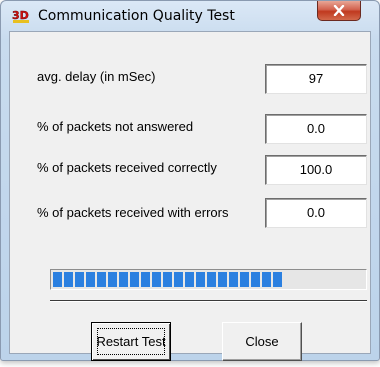 This screenshot has width=380, height=367. I want to click on close-button-label: Close, so click(262, 341).